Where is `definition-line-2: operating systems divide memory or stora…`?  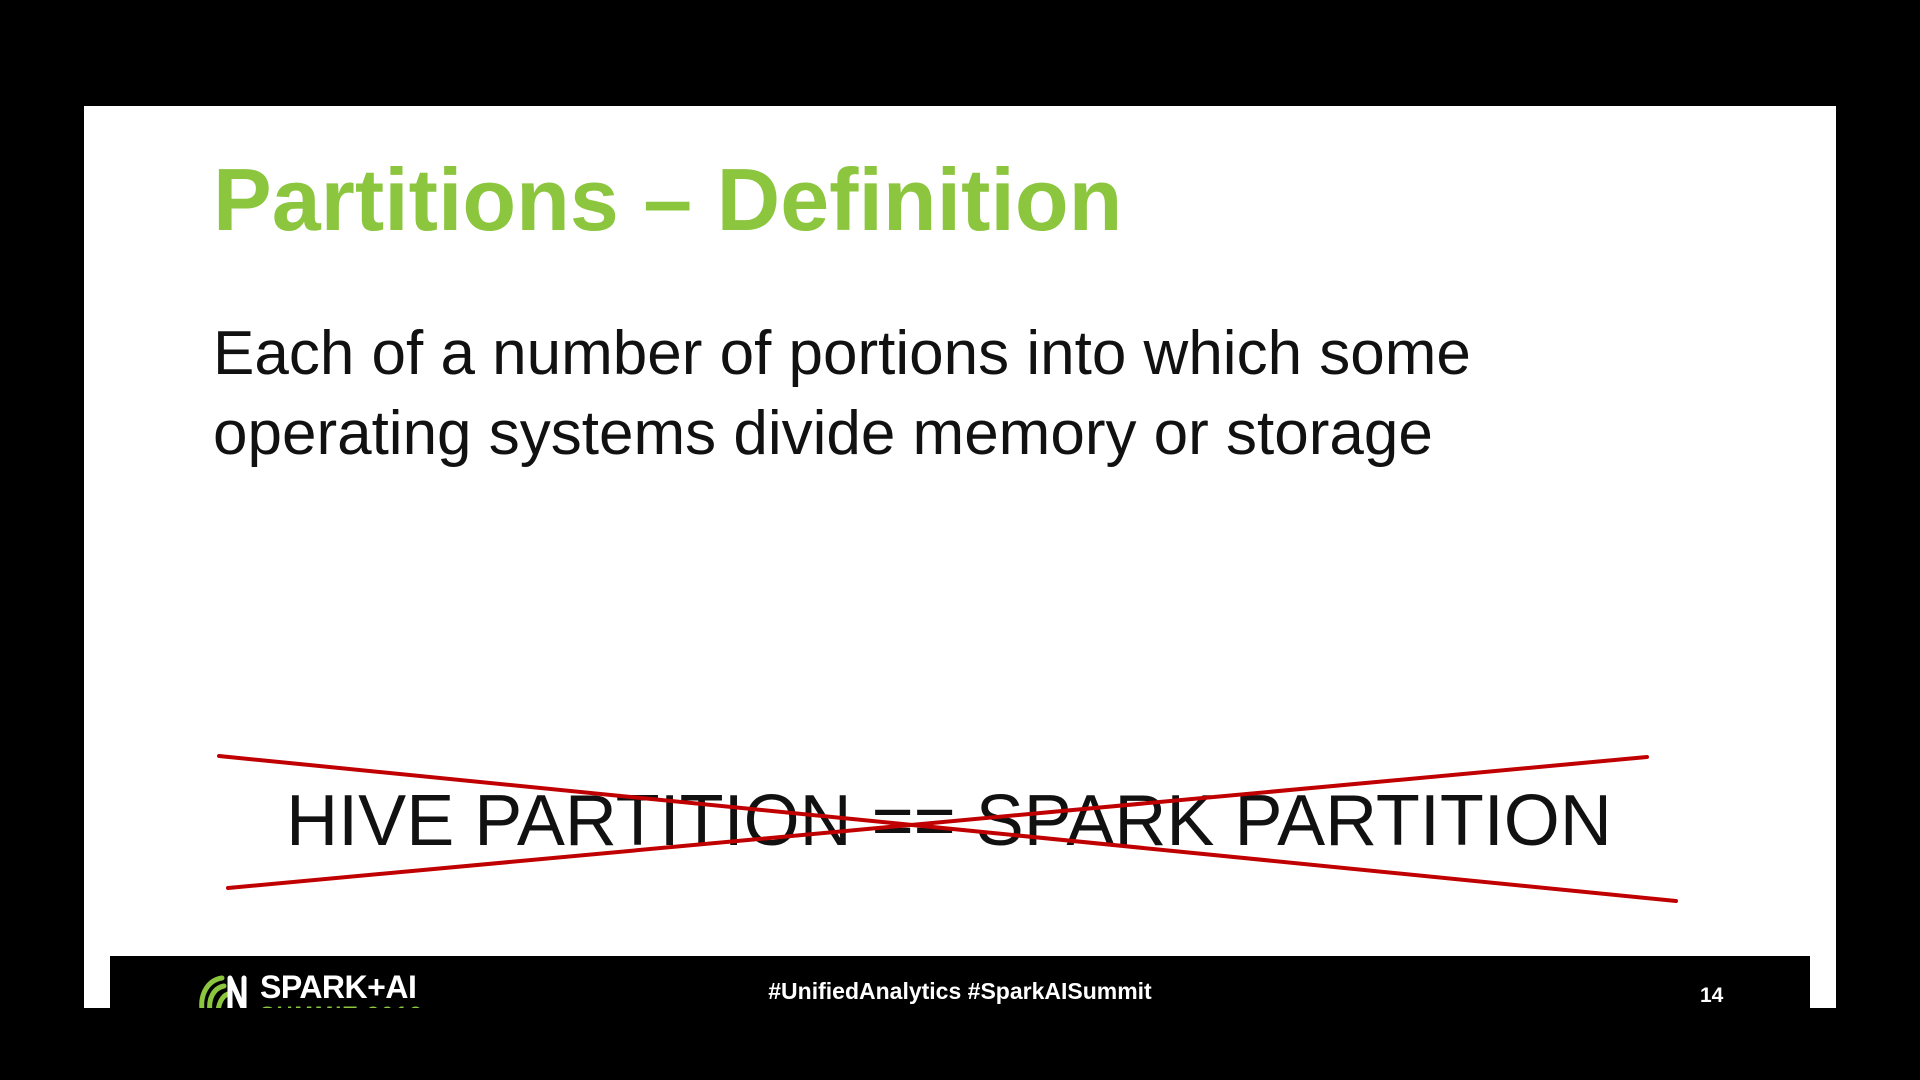 definition-line-2: operating systems divide memory or stora… is located at coordinates (823, 433).